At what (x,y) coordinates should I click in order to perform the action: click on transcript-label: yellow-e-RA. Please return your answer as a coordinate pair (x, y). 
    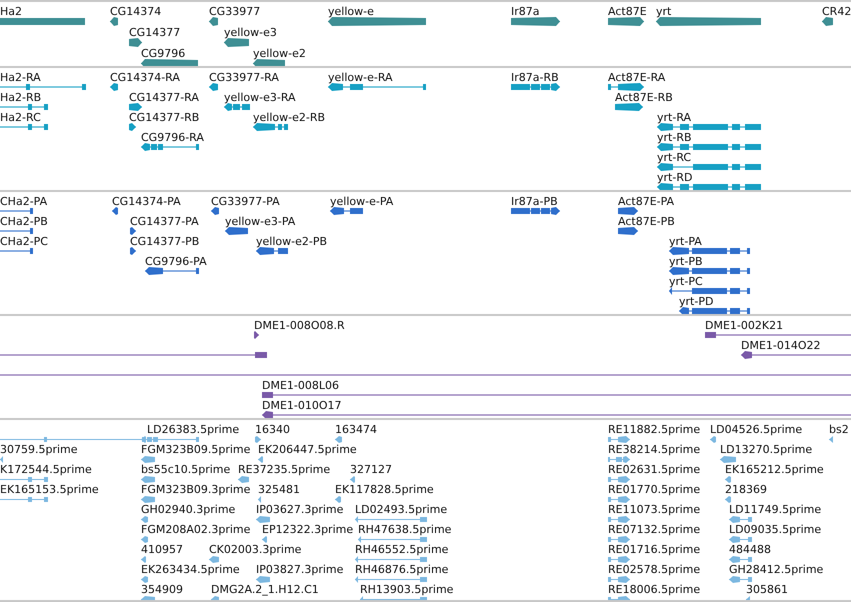
    Looking at the image, I should click on (360, 77).